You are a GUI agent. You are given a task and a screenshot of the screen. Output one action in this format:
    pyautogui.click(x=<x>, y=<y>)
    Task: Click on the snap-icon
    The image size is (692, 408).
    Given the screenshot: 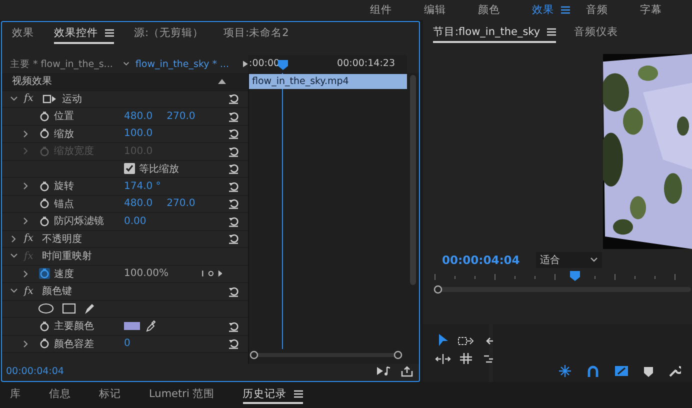 What is the action you would take?
    pyautogui.click(x=565, y=371)
    